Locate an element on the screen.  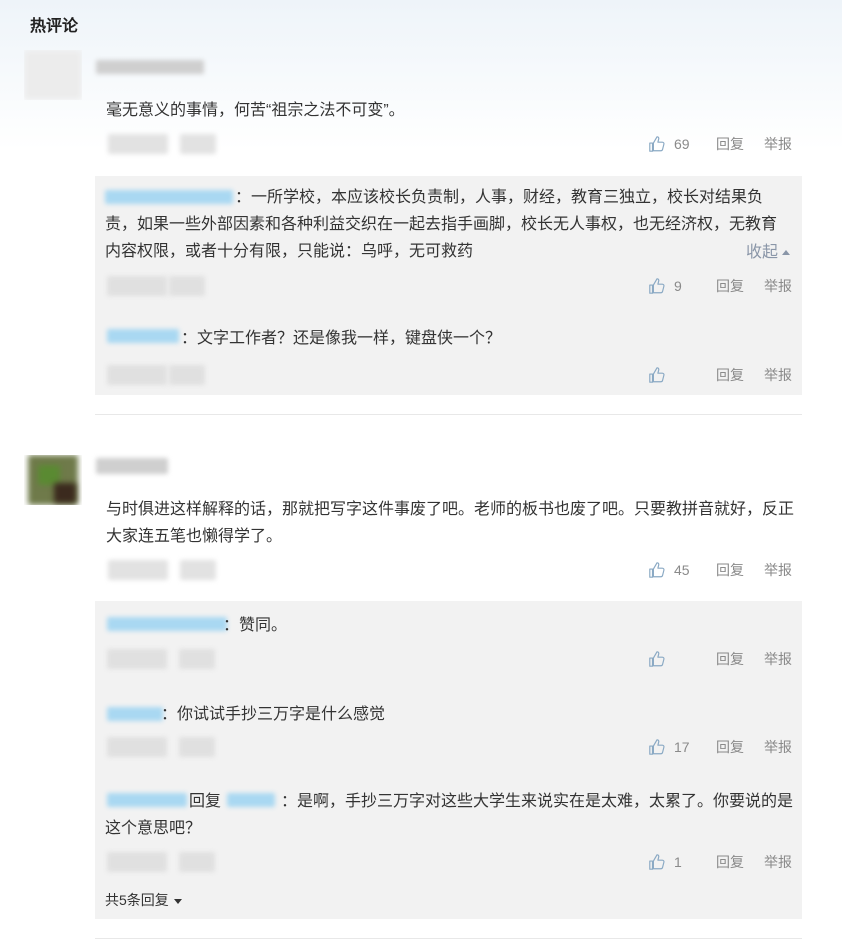
caret-down-icon is located at coordinates (177, 901).